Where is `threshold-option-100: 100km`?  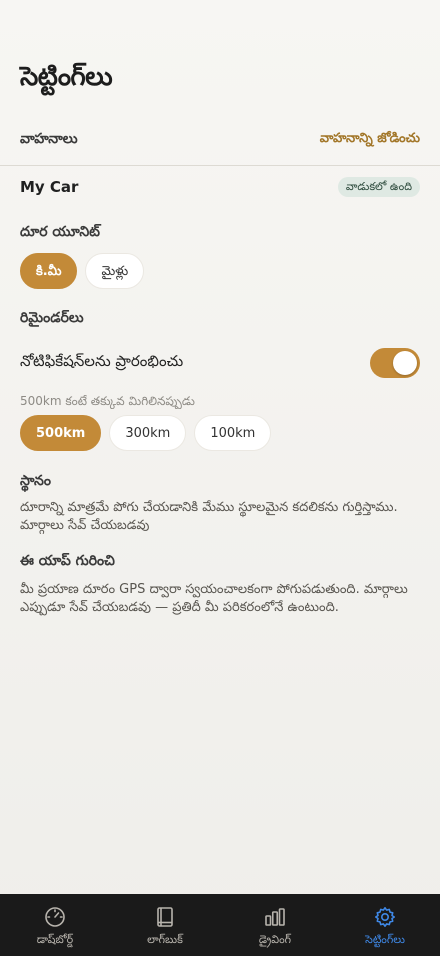 threshold-option-100: 100km is located at coordinates (233, 433).